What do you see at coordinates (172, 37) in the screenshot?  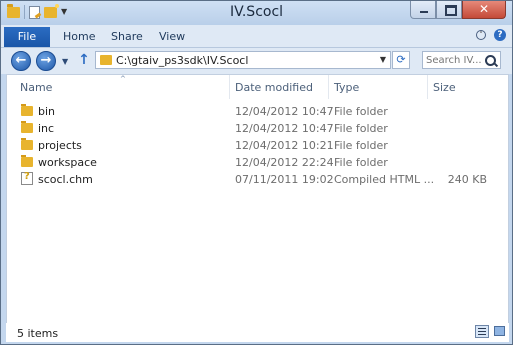 I see `tab-view: View` at bounding box center [172, 37].